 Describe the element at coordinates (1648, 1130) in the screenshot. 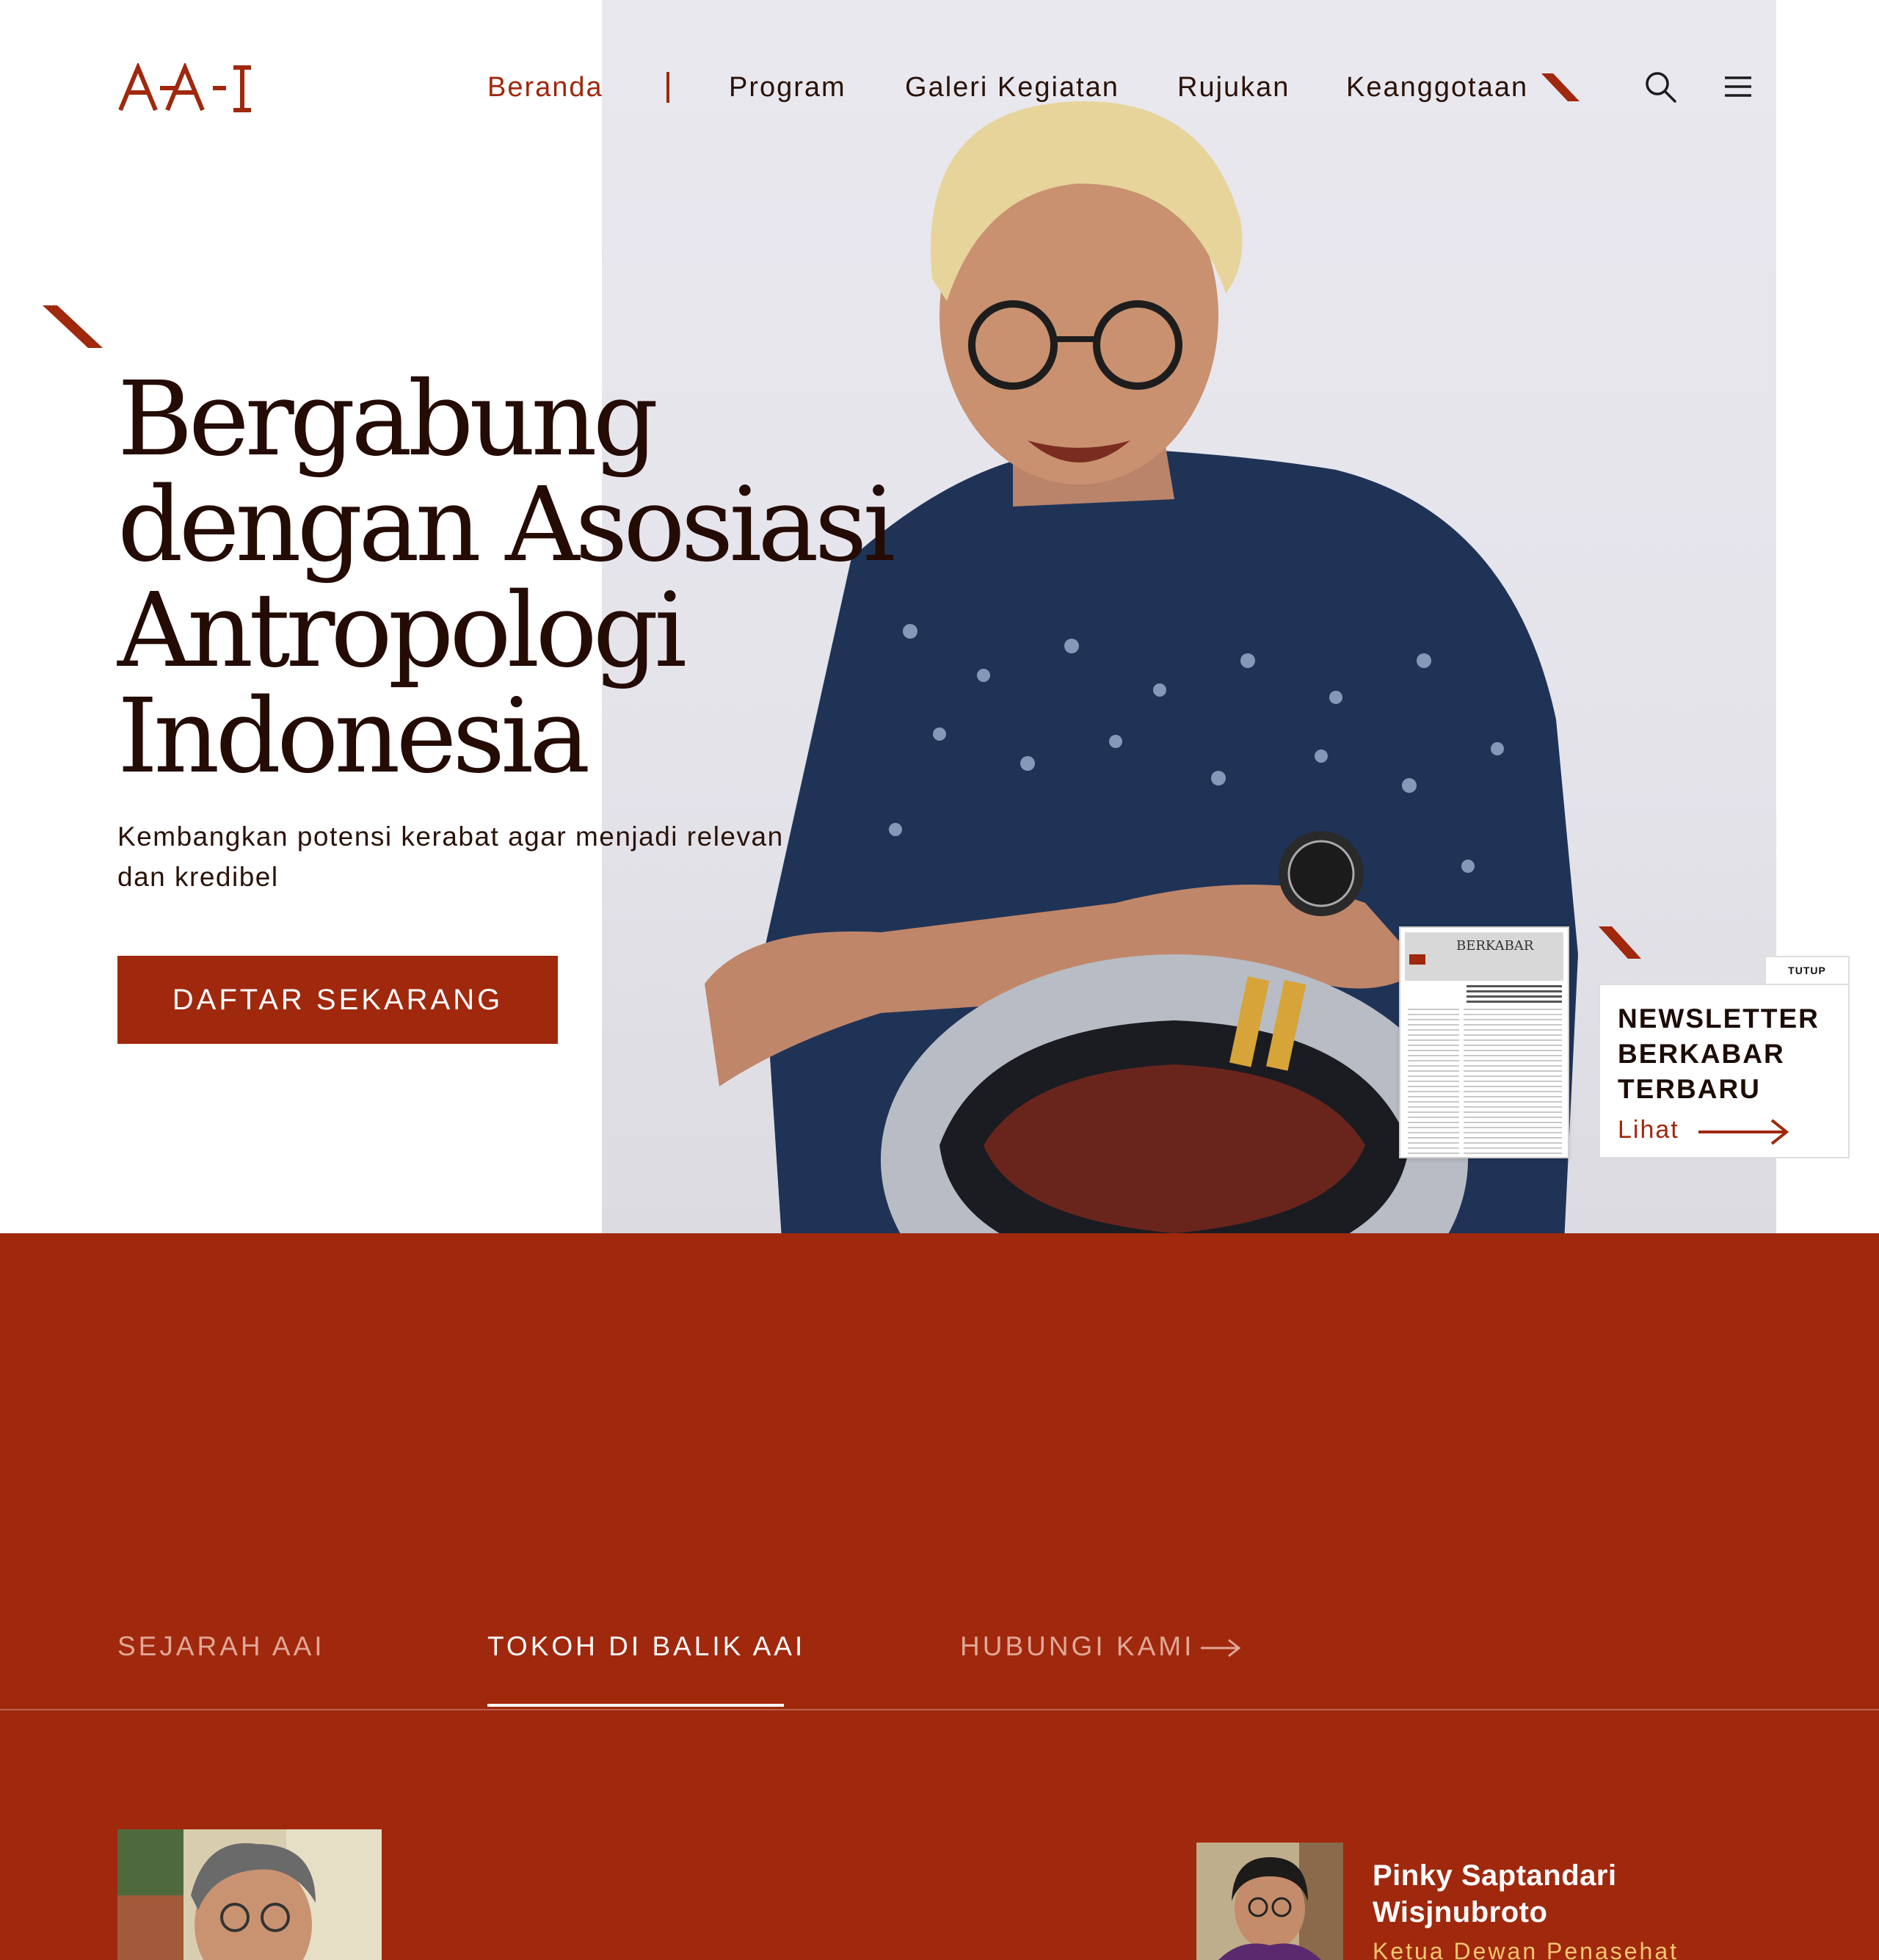

I see `newsletter-lihat-link: Lihat` at that location.